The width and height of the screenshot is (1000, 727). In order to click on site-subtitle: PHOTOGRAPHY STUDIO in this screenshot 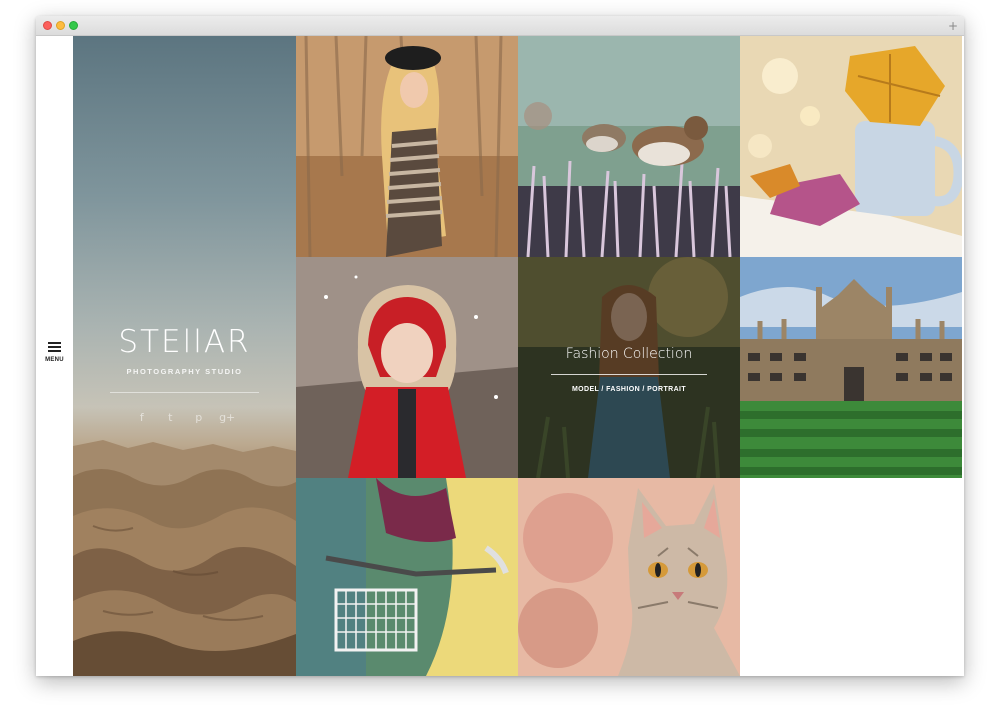, I will do `click(184, 371)`.